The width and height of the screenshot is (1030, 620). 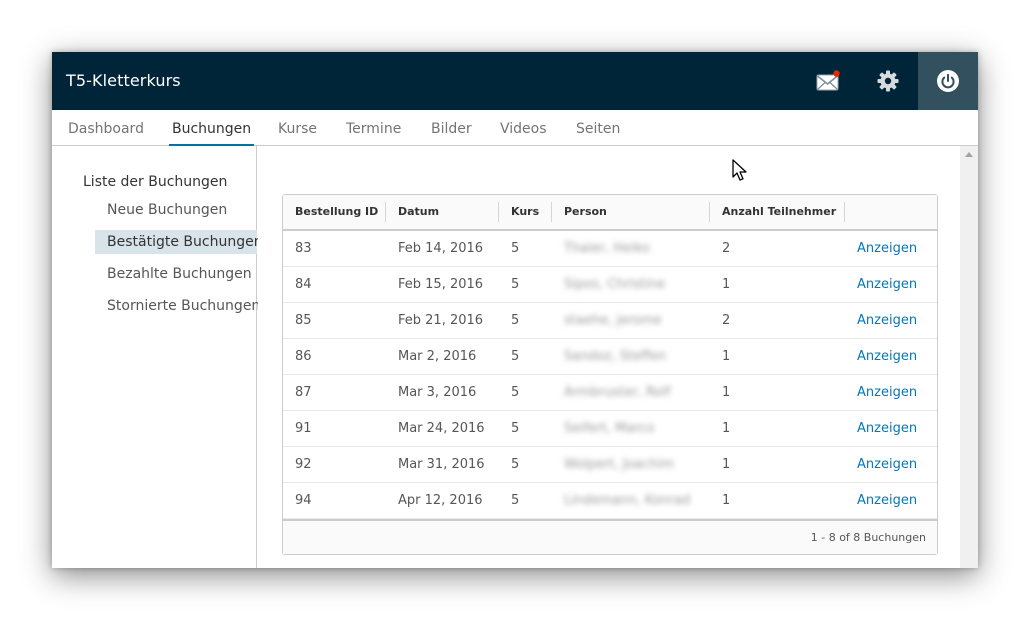 I want to click on cell-bestellung-id: 87, so click(x=303, y=392).